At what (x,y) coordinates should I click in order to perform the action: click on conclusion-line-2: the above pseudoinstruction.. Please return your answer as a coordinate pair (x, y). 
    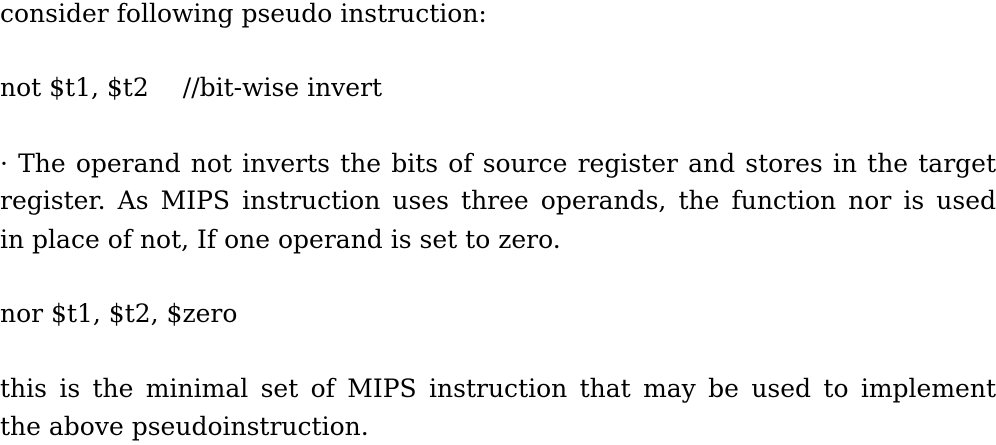
    Looking at the image, I should click on (184, 426).